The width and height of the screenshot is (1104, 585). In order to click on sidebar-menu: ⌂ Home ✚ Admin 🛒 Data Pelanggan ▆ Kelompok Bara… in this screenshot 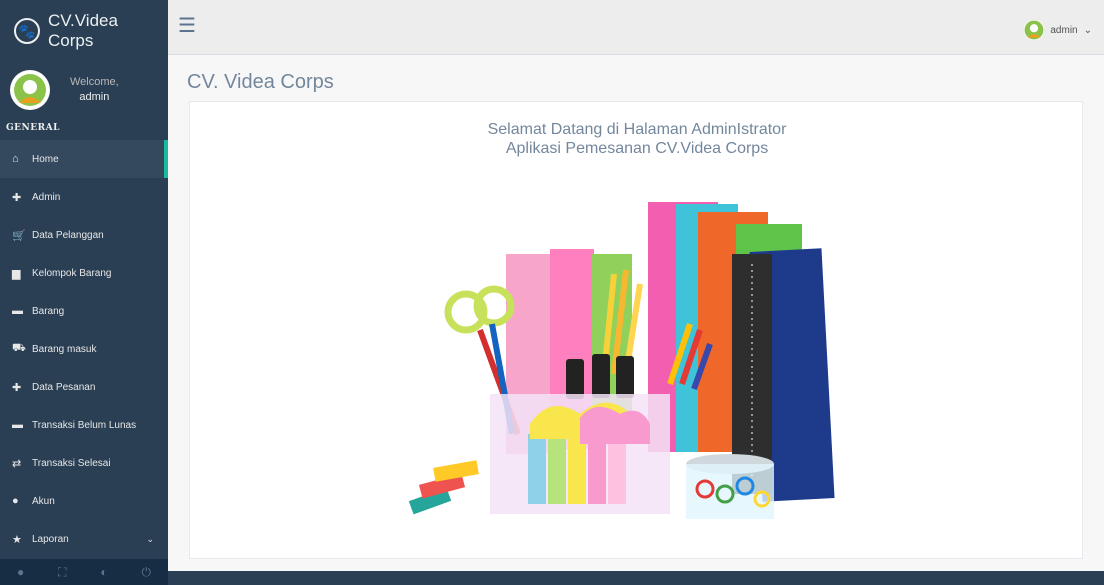, I will do `click(84, 349)`.